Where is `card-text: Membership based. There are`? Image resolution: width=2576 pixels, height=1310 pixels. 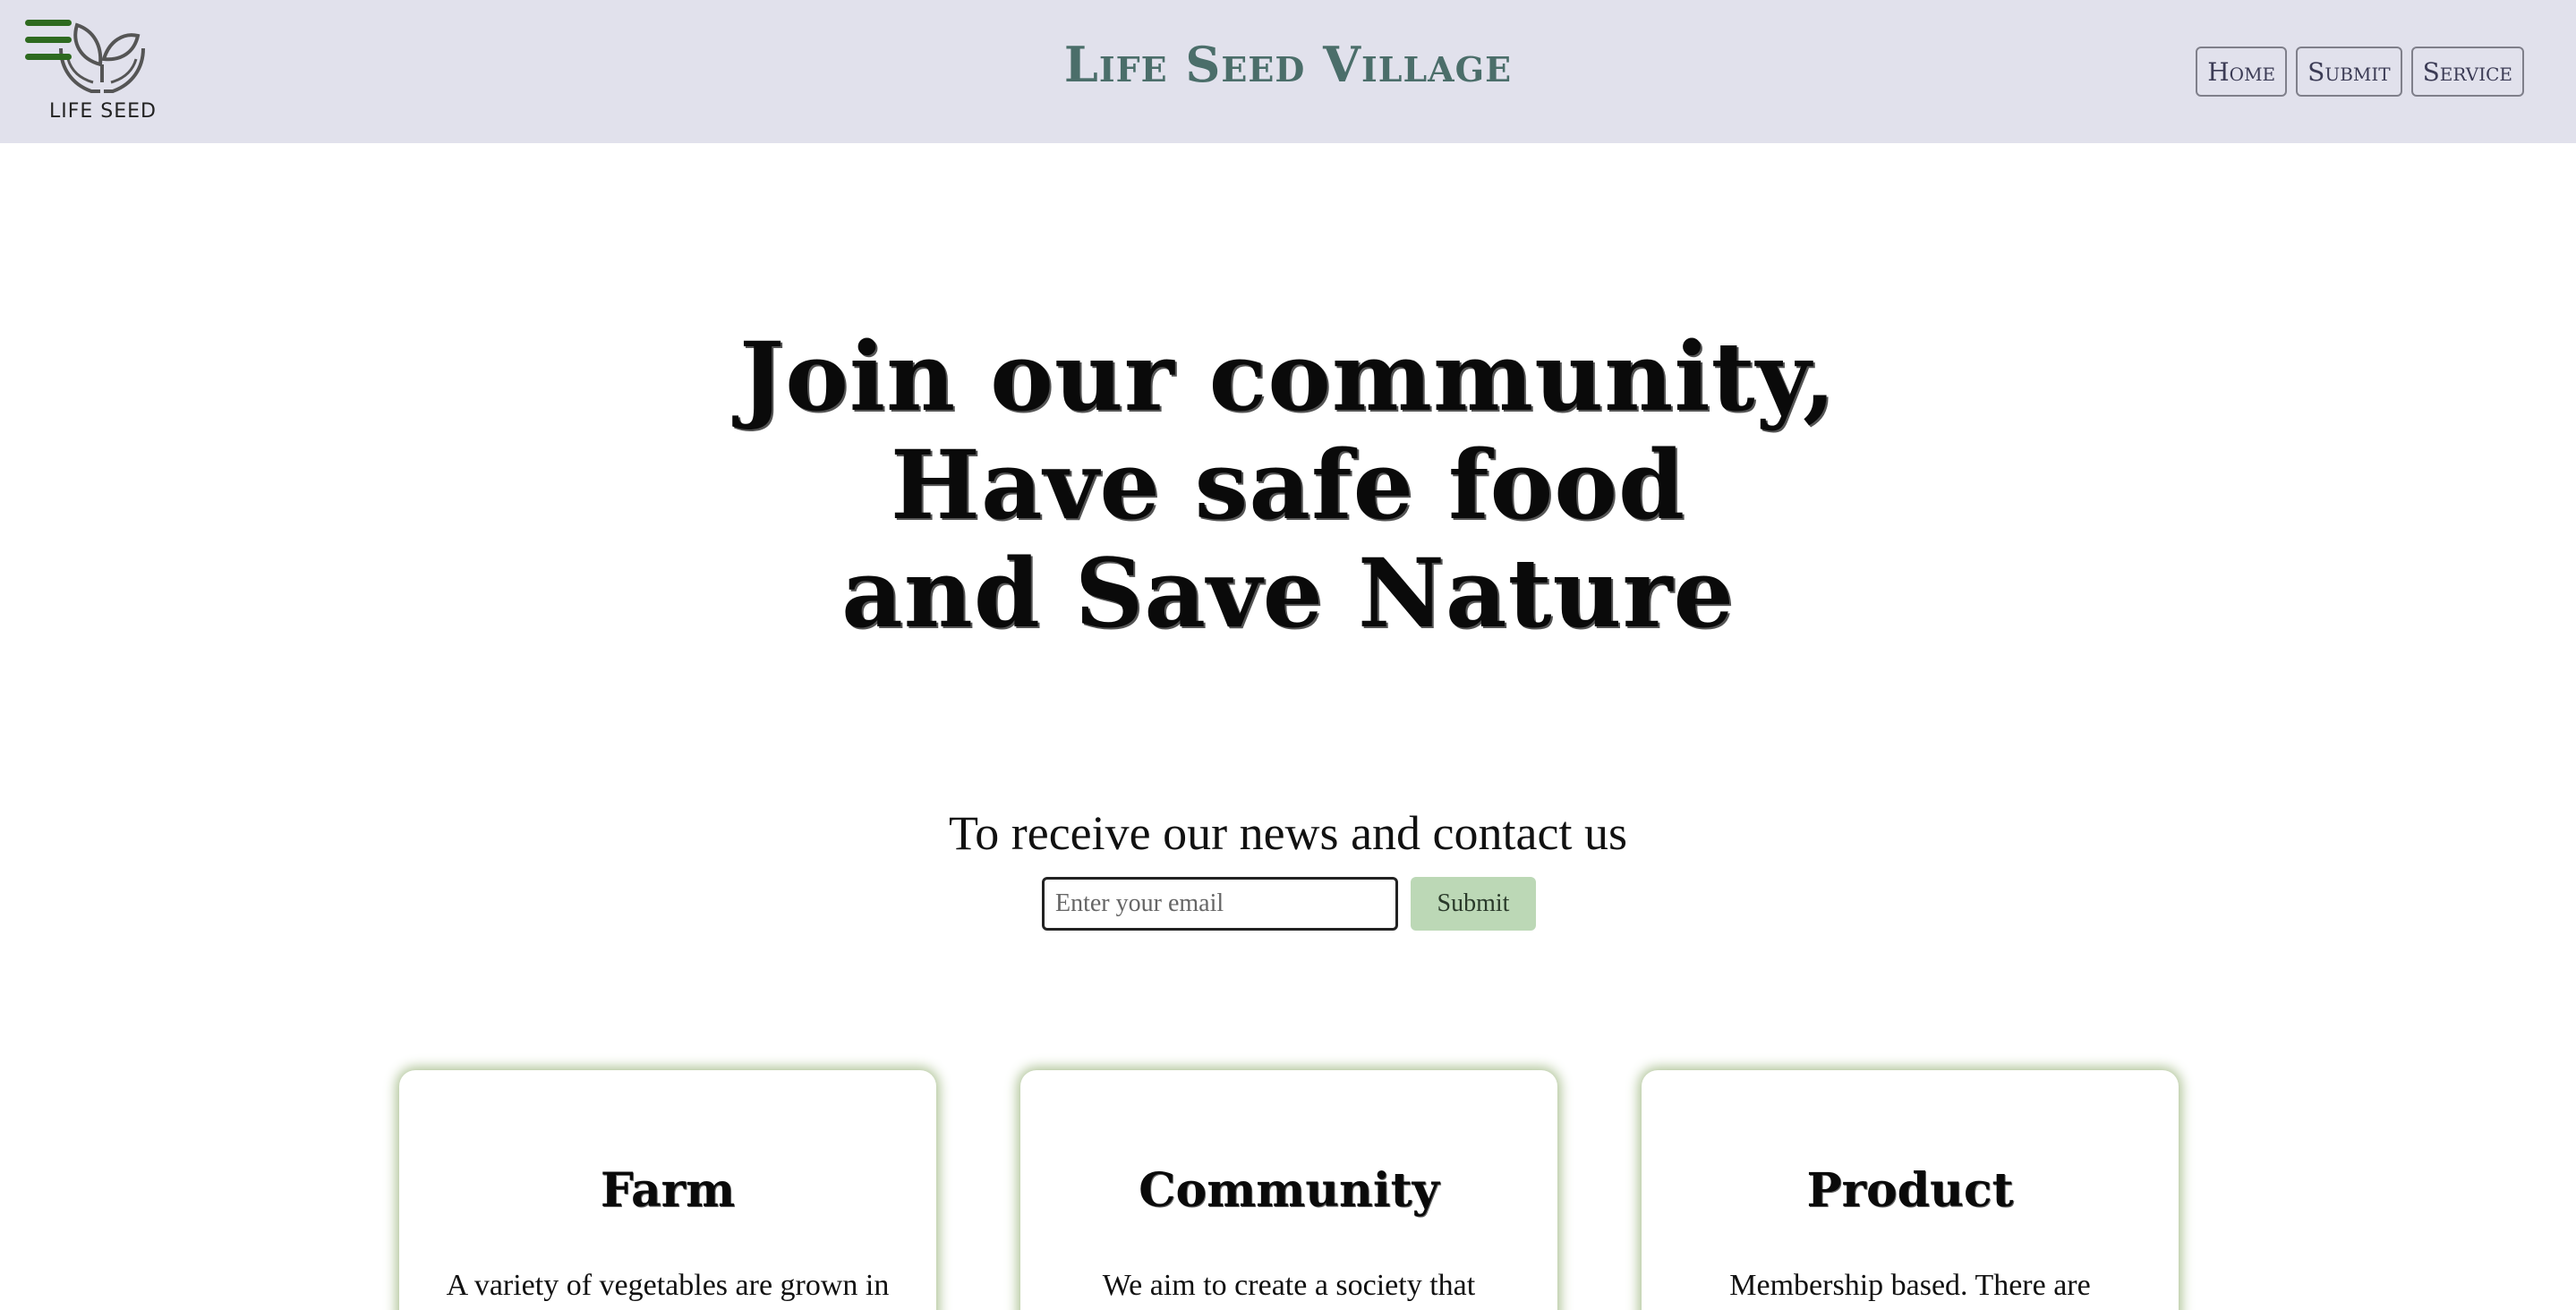 card-text: Membership based. There are is located at coordinates (1910, 1285).